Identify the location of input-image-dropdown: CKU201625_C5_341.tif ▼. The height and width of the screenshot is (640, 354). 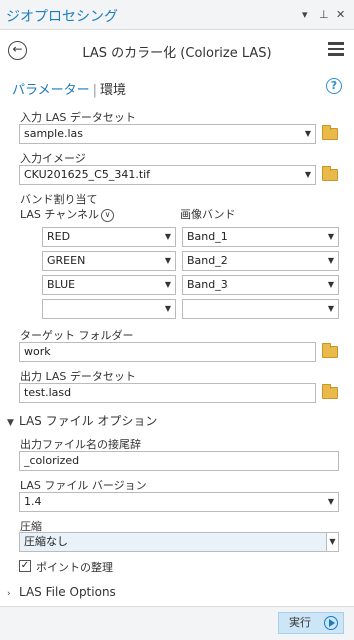
(167, 175).